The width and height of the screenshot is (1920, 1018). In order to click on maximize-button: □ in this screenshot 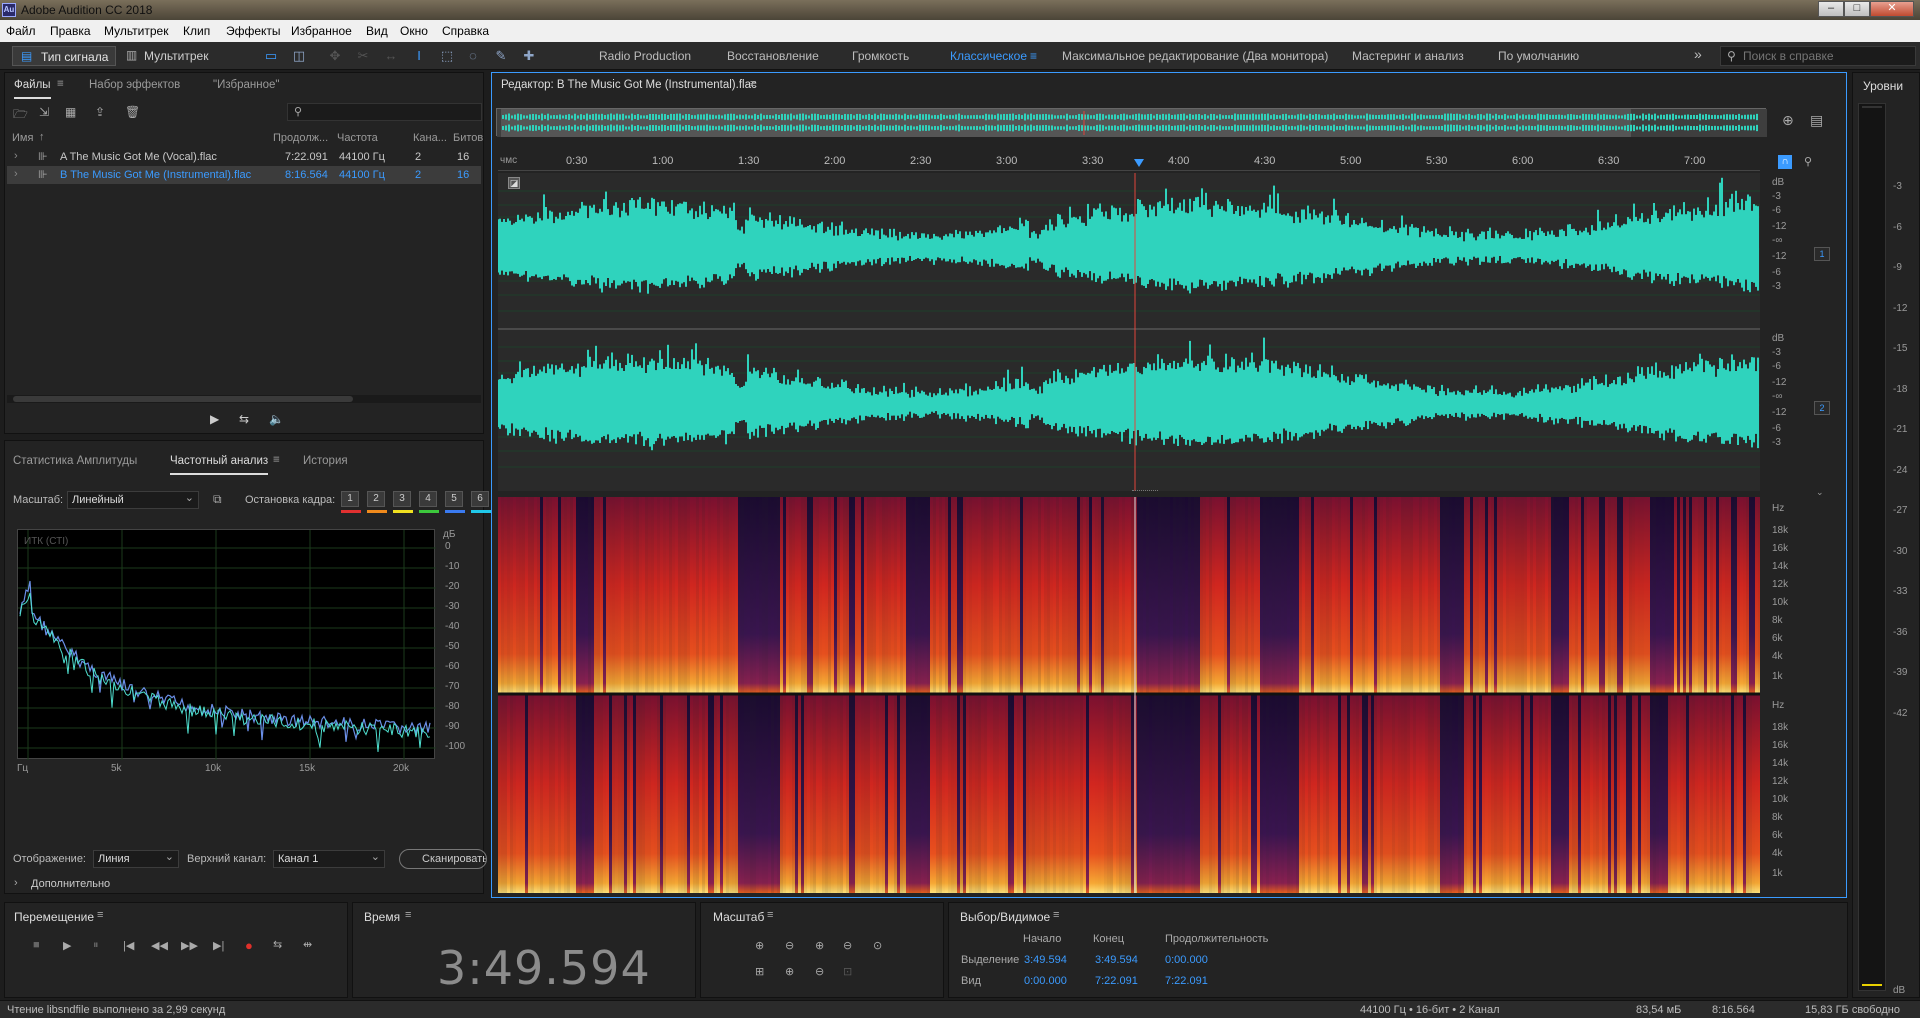, I will do `click(1857, 9)`.